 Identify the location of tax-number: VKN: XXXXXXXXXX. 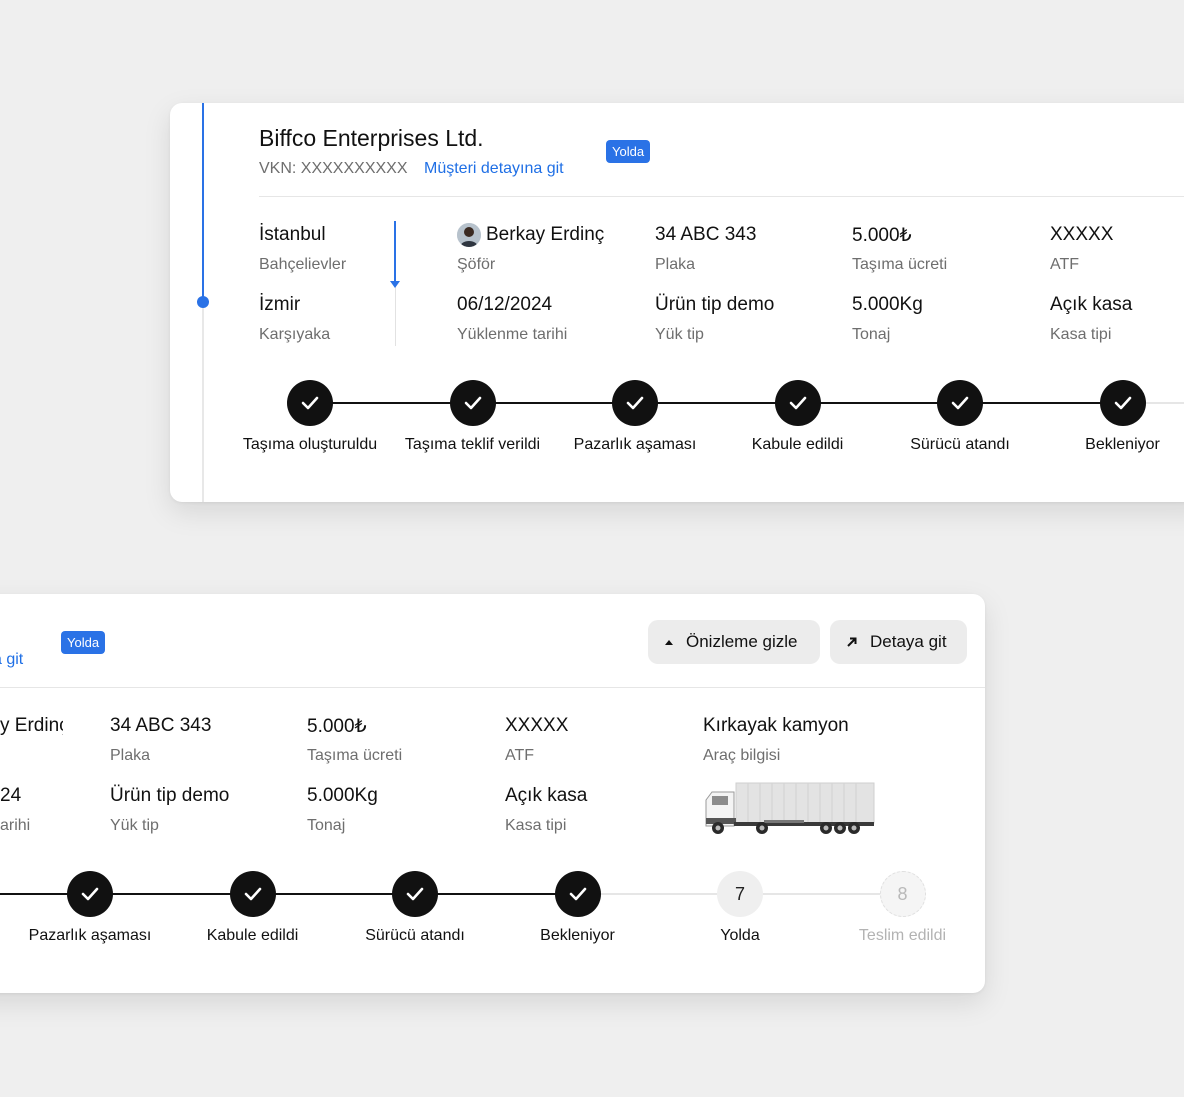
(333, 168).